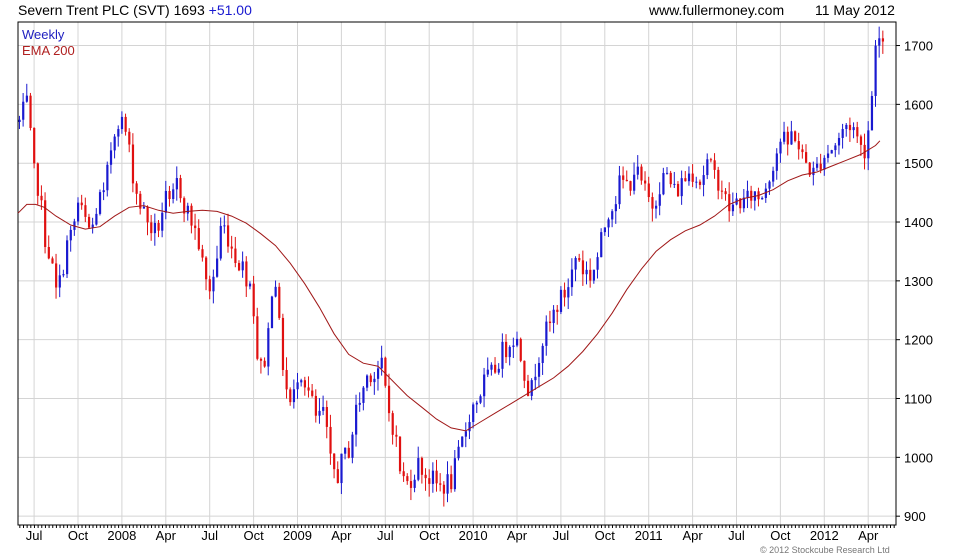  Describe the element at coordinates (121, 535) in the screenshot. I see `x-tick-label: 2008` at that location.